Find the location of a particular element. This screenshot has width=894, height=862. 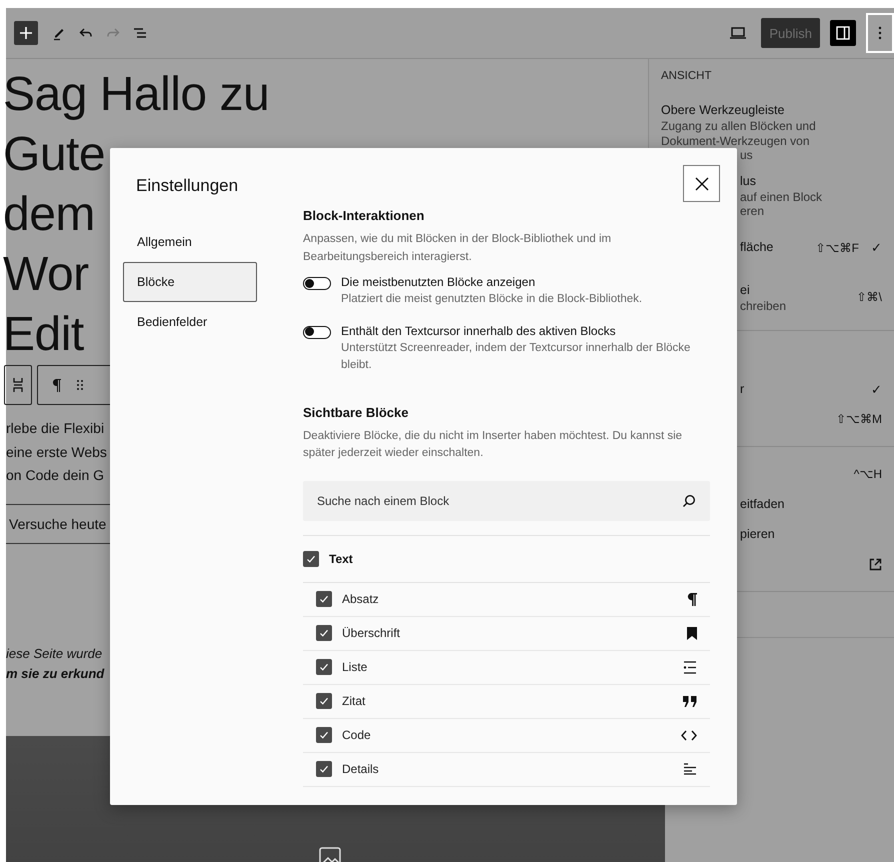

more-icon is located at coordinates (880, 33).